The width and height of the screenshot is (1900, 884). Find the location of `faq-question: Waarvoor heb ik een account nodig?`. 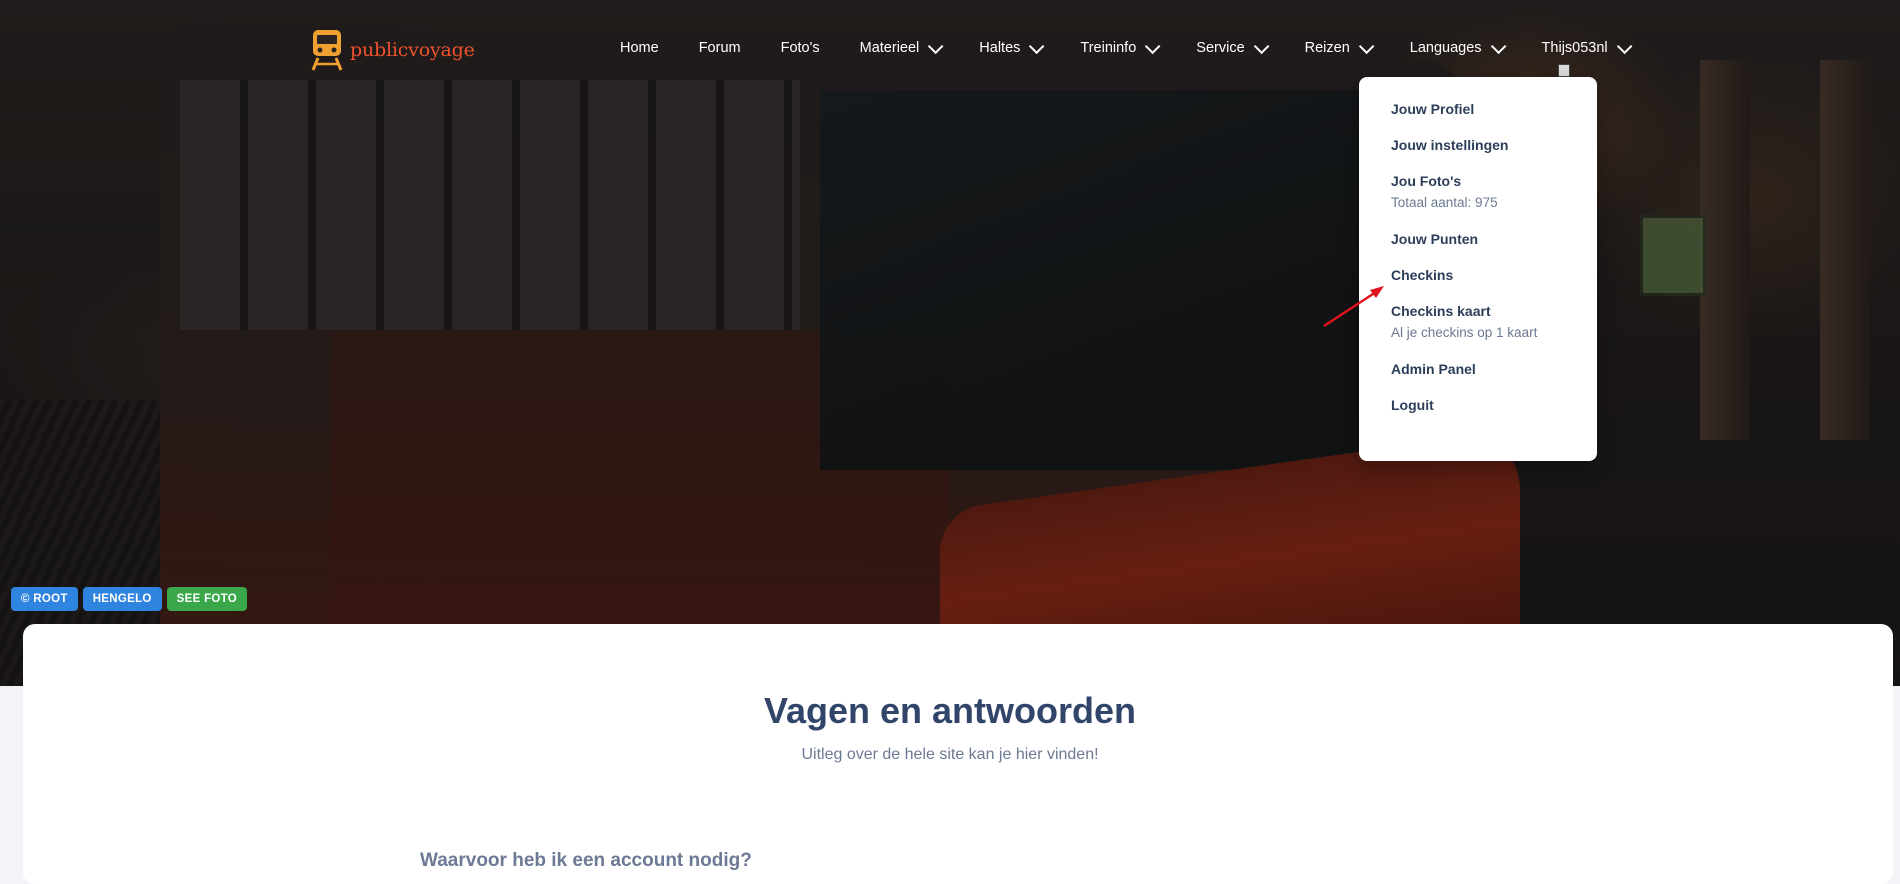

faq-question: Waarvoor heb ik een account nodig? is located at coordinates (586, 861).